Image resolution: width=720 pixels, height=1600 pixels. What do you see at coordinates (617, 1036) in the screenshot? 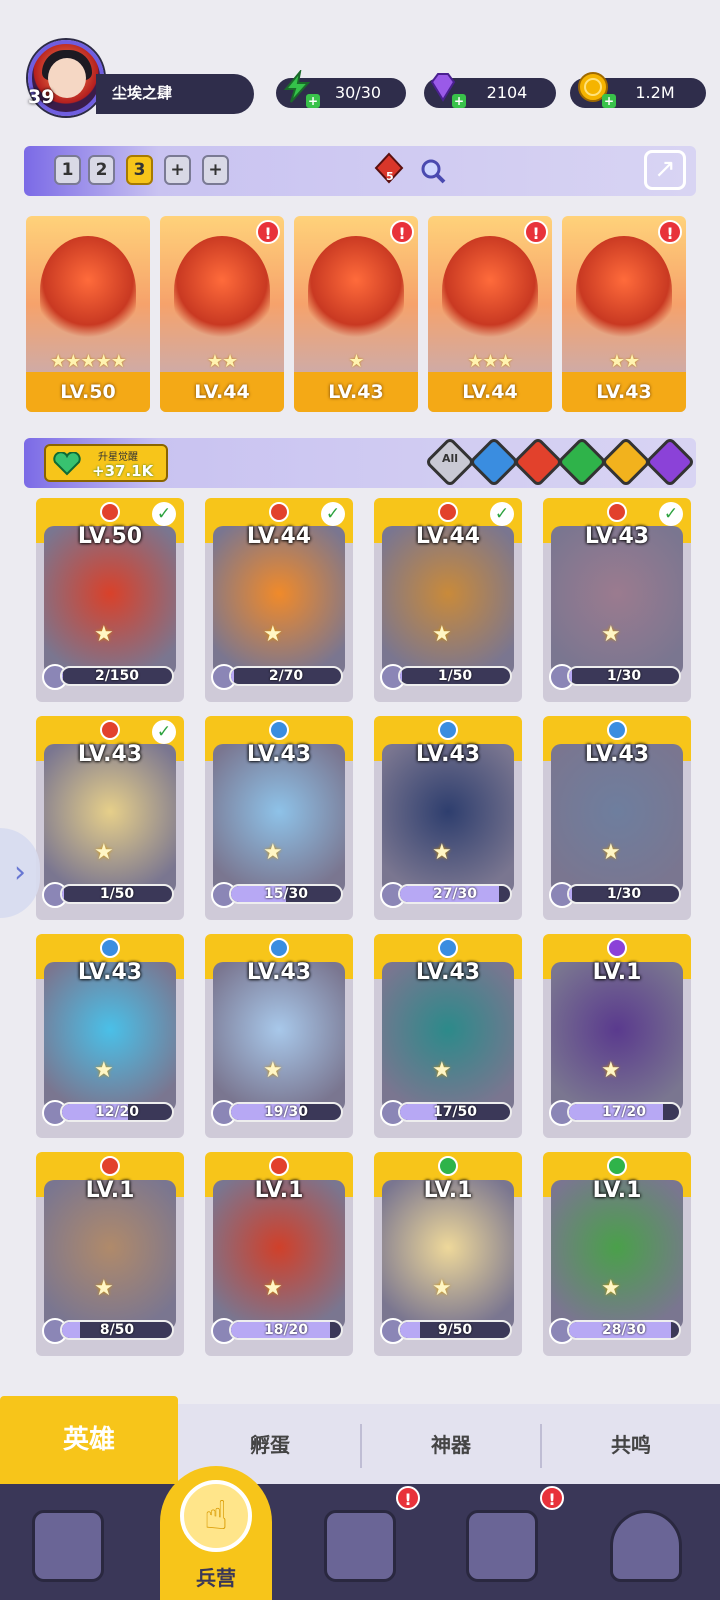
I see `hero-card: LV.1 ★ 17/20` at bounding box center [617, 1036].